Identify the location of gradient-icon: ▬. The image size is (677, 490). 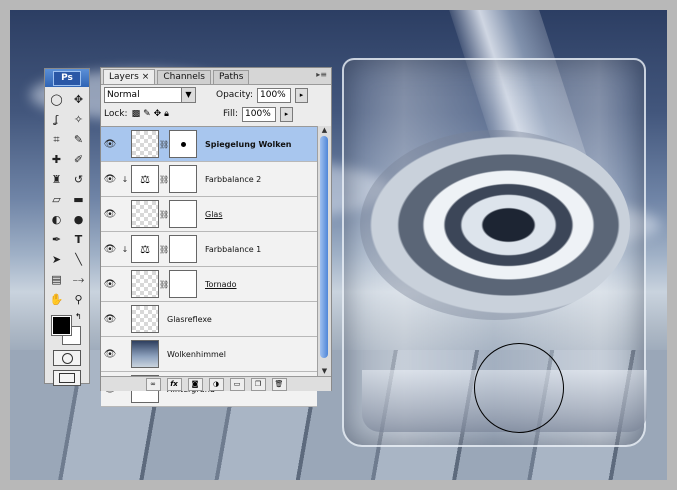
(78, 199).